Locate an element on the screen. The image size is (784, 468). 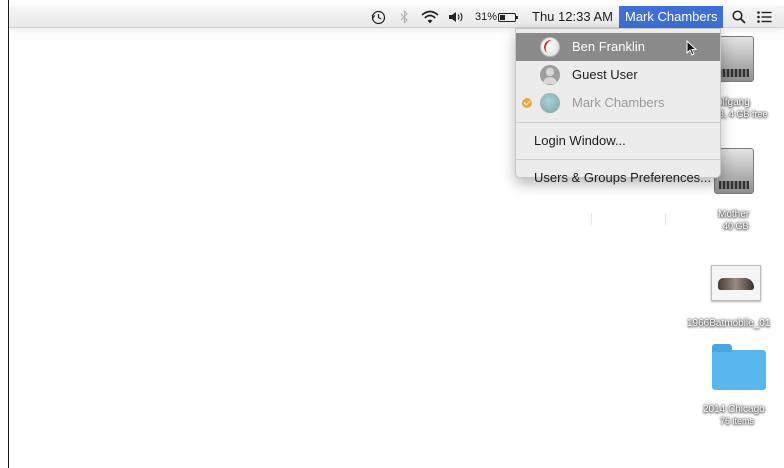
image-thumbnail-icon is located at coordinates (736, 283).